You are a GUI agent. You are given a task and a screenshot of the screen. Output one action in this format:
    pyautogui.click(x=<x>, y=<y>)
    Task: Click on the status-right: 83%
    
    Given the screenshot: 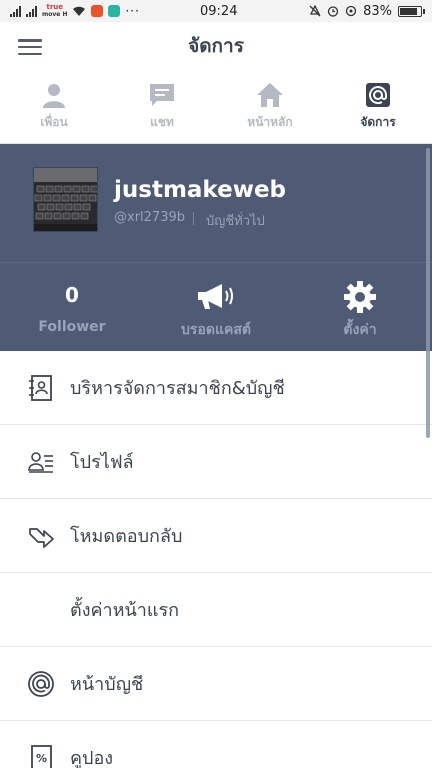 What is the action you would take?
    pyautogui.click(x=367, y=11)
    